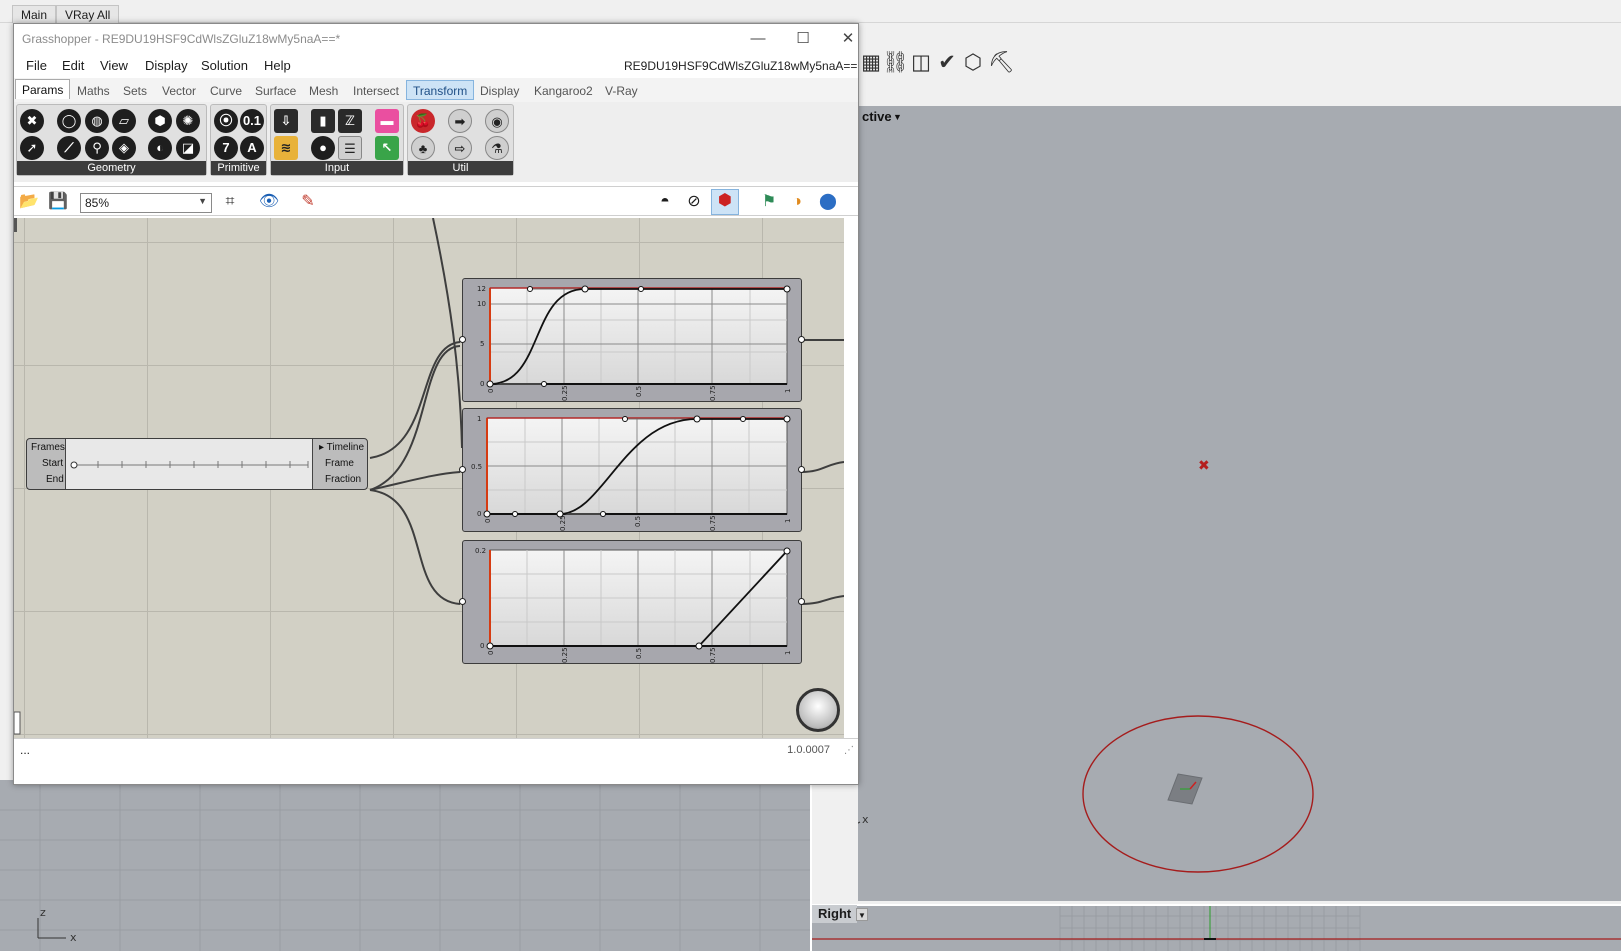 The width and height of the screenshot is (1621, 951). What do you see at coordinates (973, 63) in the screenshot?
I see `box-icon: ⬡` at bounding box center [973, 63].